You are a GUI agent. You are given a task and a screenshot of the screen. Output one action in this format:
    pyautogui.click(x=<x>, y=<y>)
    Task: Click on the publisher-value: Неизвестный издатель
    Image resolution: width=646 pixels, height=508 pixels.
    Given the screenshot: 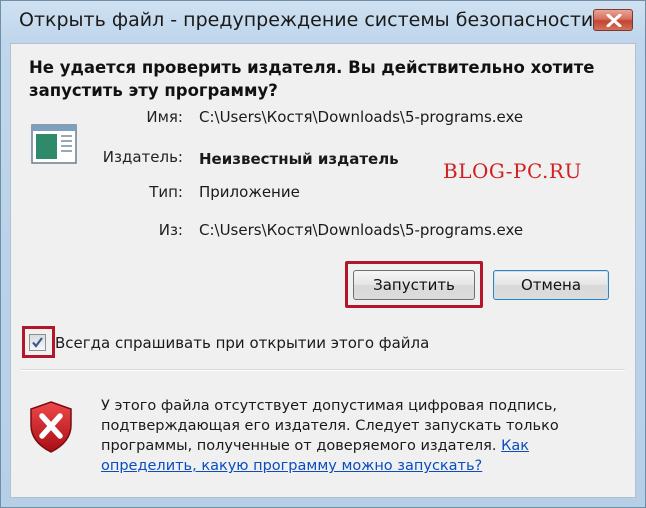 What is the action you would take?
    pyautogui.click(x=299, y=159)
    